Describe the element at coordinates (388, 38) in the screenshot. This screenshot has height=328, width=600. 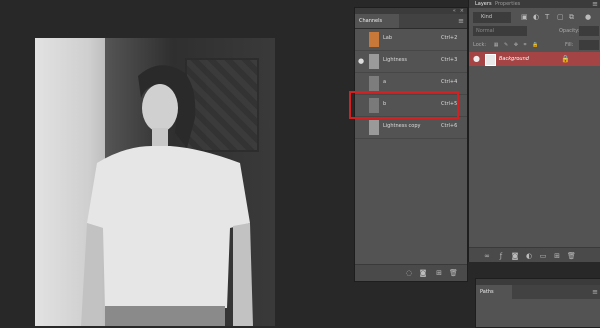
I see `channel-name: Lab` at that location.